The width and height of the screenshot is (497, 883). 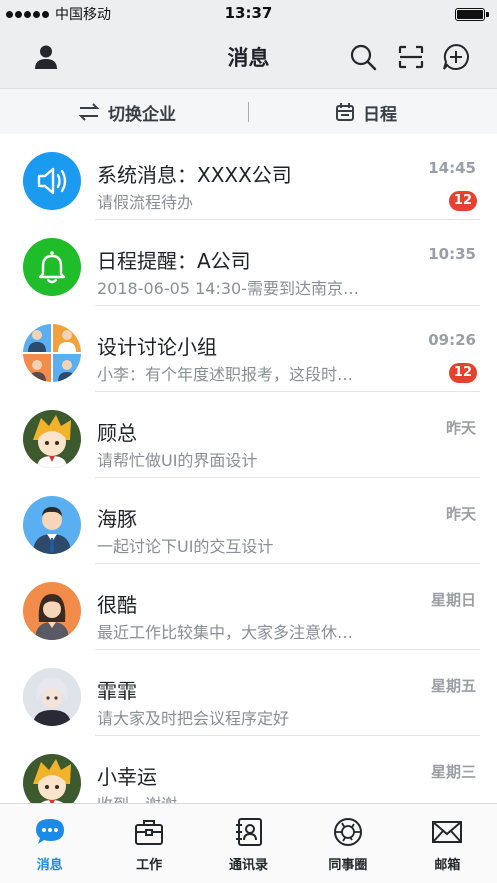 What do you see at coordinates (52, 611) in the screenshot?
I see `woman-avatar` at bounding box center [52, 611].